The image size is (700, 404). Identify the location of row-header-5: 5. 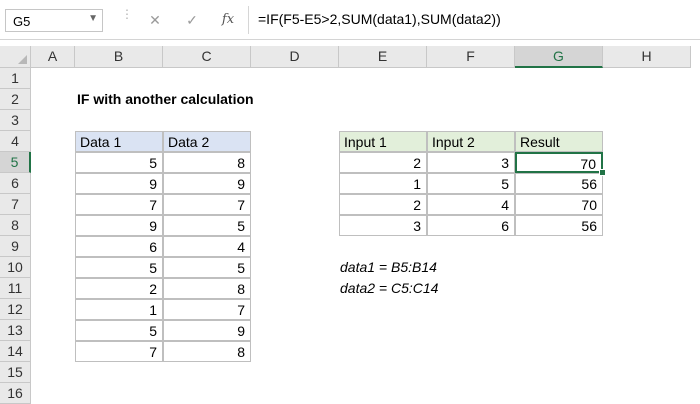
(15, 162).